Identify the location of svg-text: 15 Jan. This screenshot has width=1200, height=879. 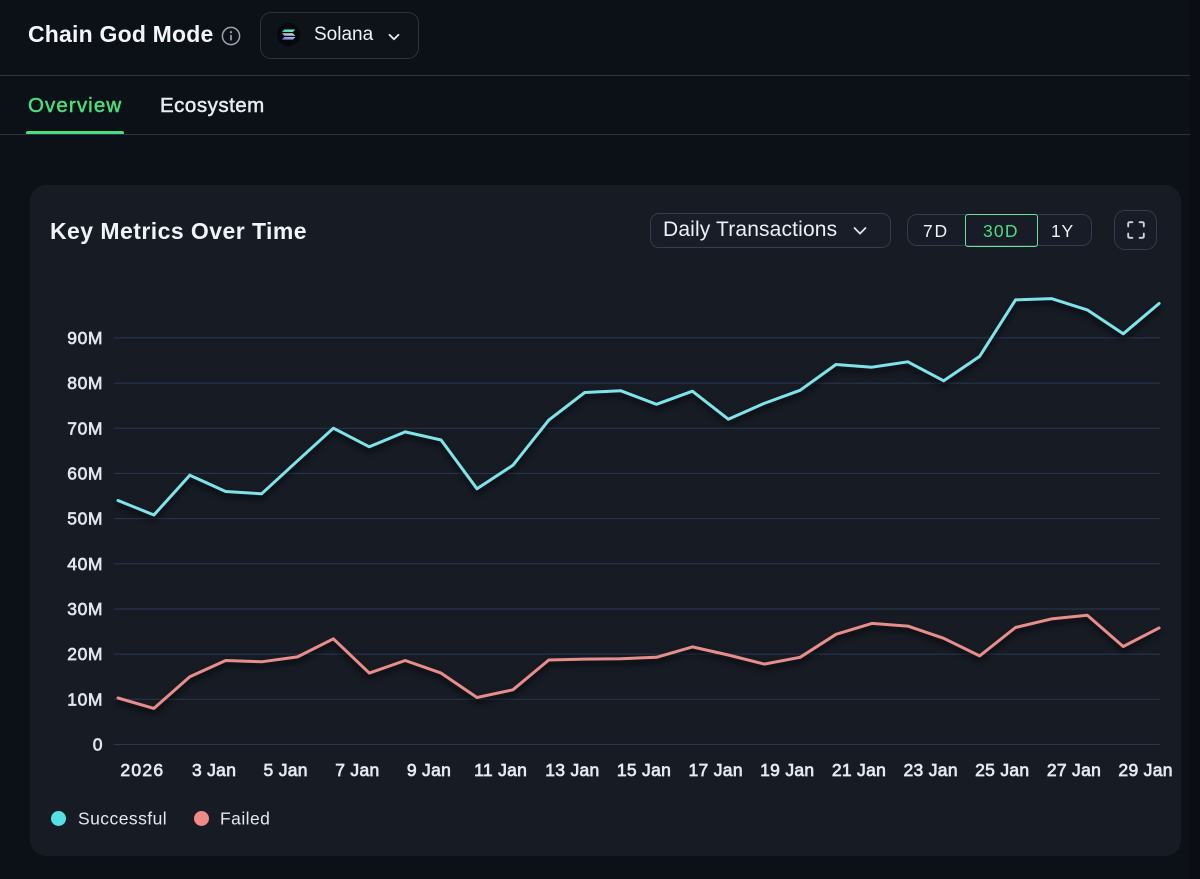
(644, 770).